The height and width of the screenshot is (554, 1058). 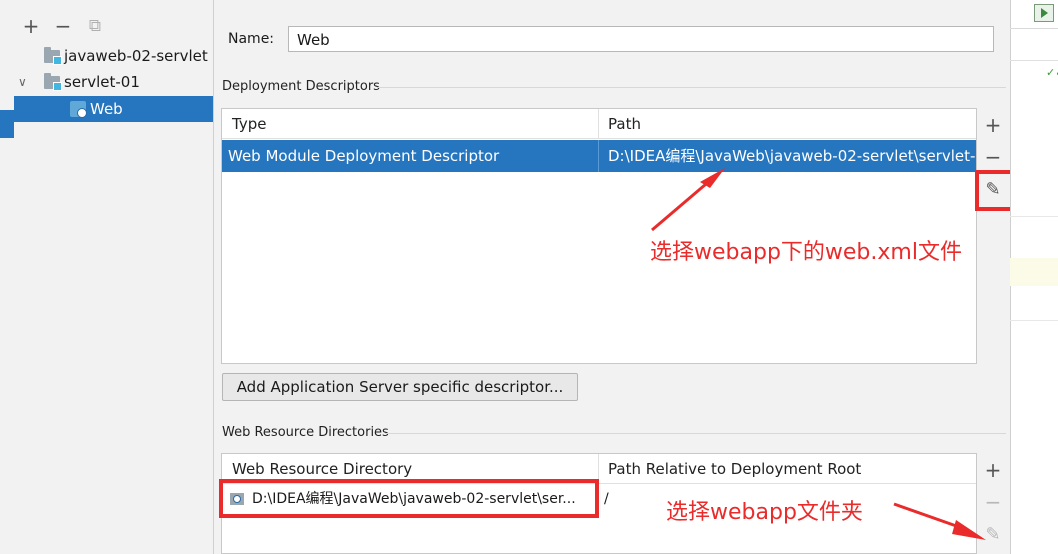 I want to click on column-header-type: Type, so click(x=410, y=124).